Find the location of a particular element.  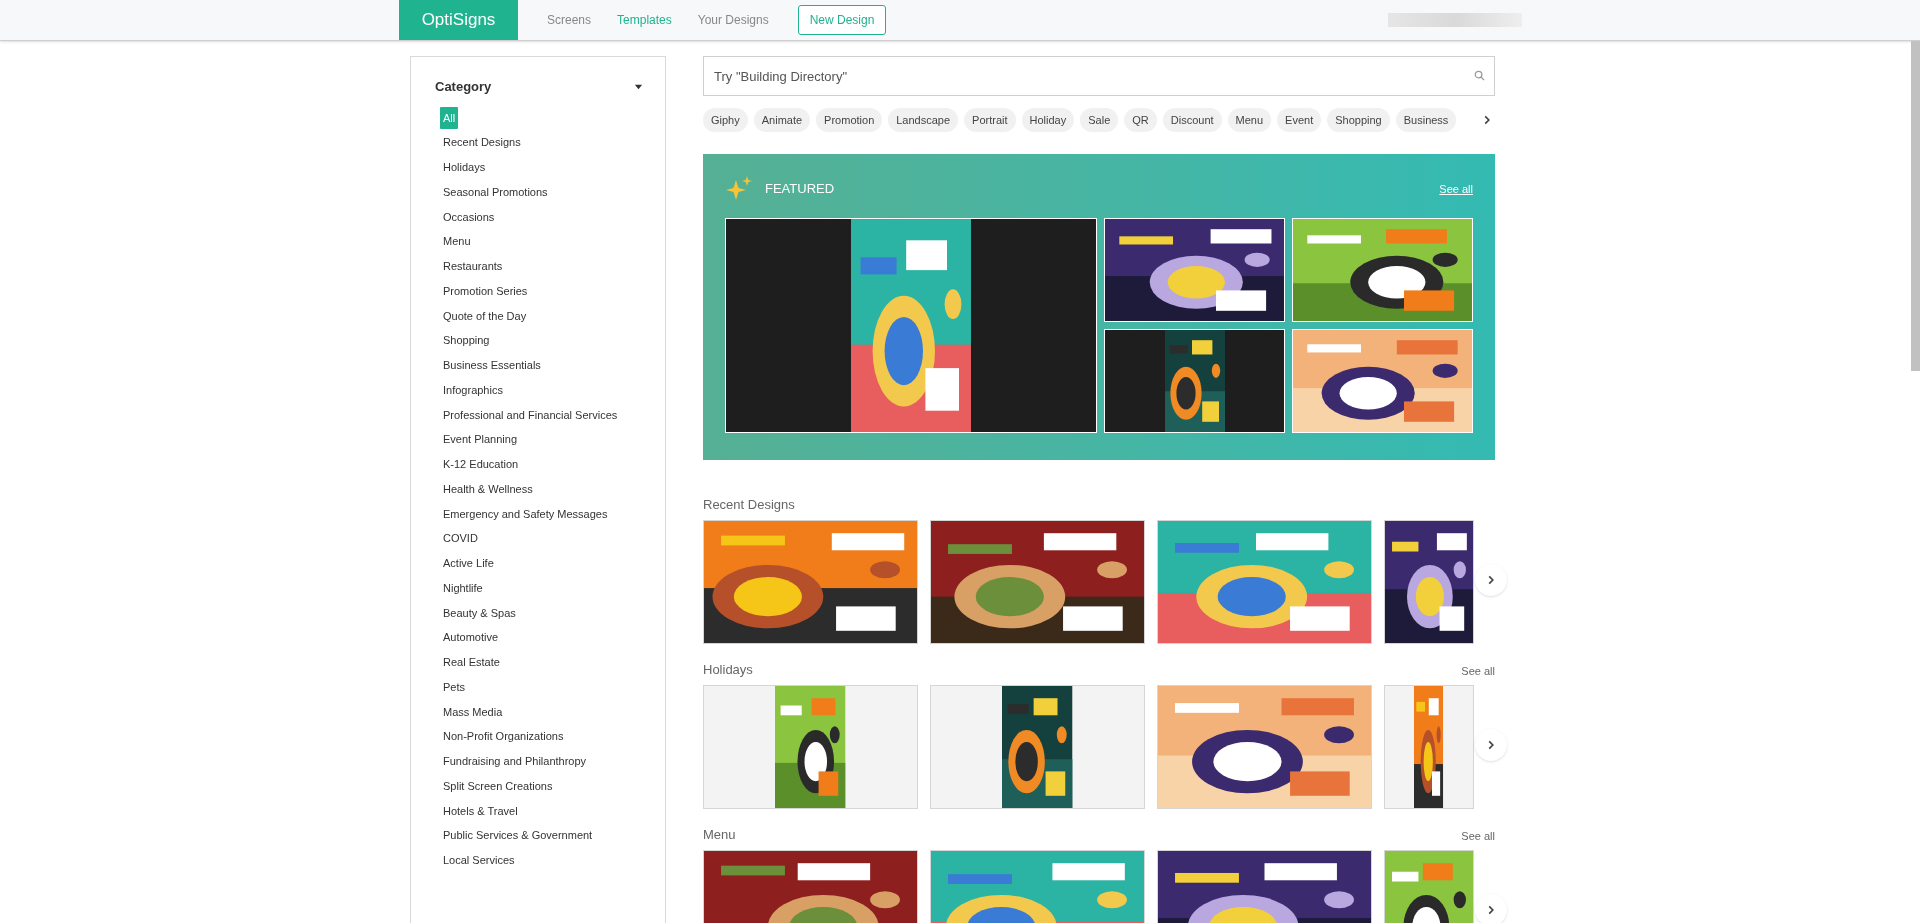

category-item: Event Planning is located at coordinates (480, 439).